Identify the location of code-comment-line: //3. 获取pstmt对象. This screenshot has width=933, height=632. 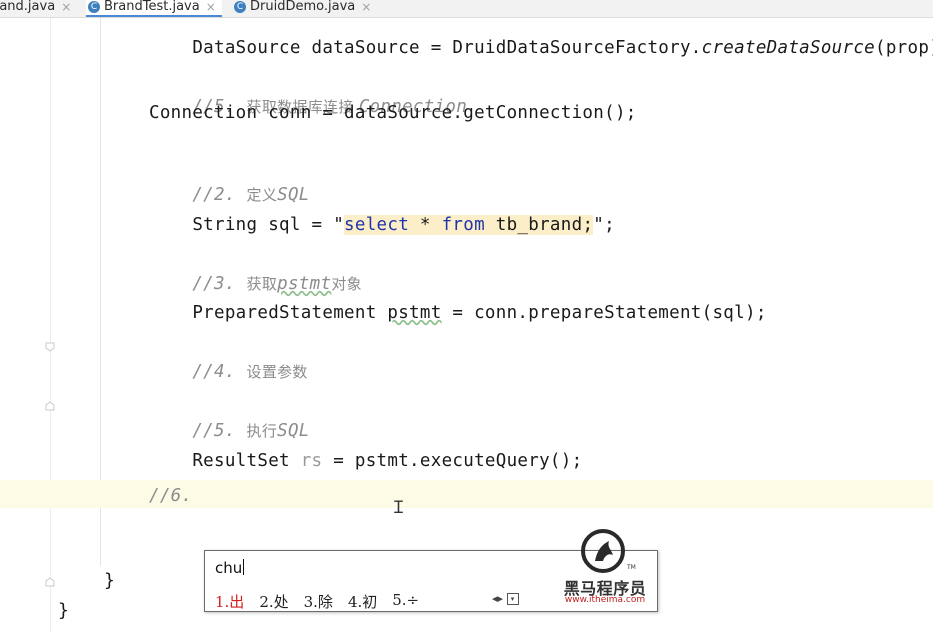
(255, 271).